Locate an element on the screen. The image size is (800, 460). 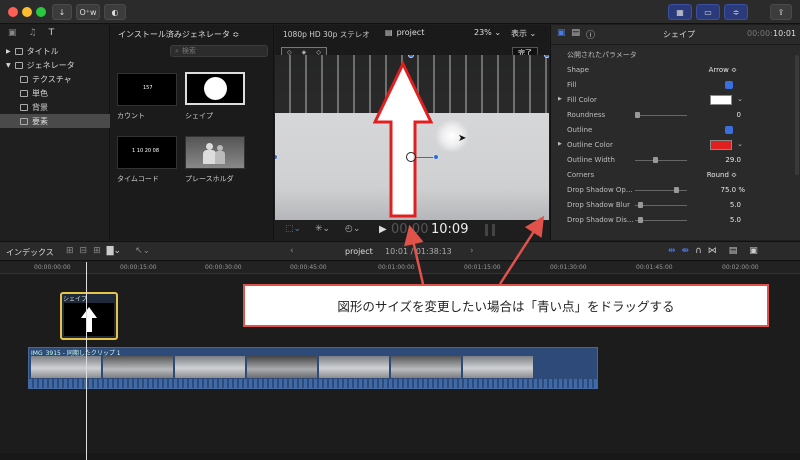
instruction-callout: 図形のサイズを変更したい場合は「青い点」をドラッグする is located at coordinates (506, 305).